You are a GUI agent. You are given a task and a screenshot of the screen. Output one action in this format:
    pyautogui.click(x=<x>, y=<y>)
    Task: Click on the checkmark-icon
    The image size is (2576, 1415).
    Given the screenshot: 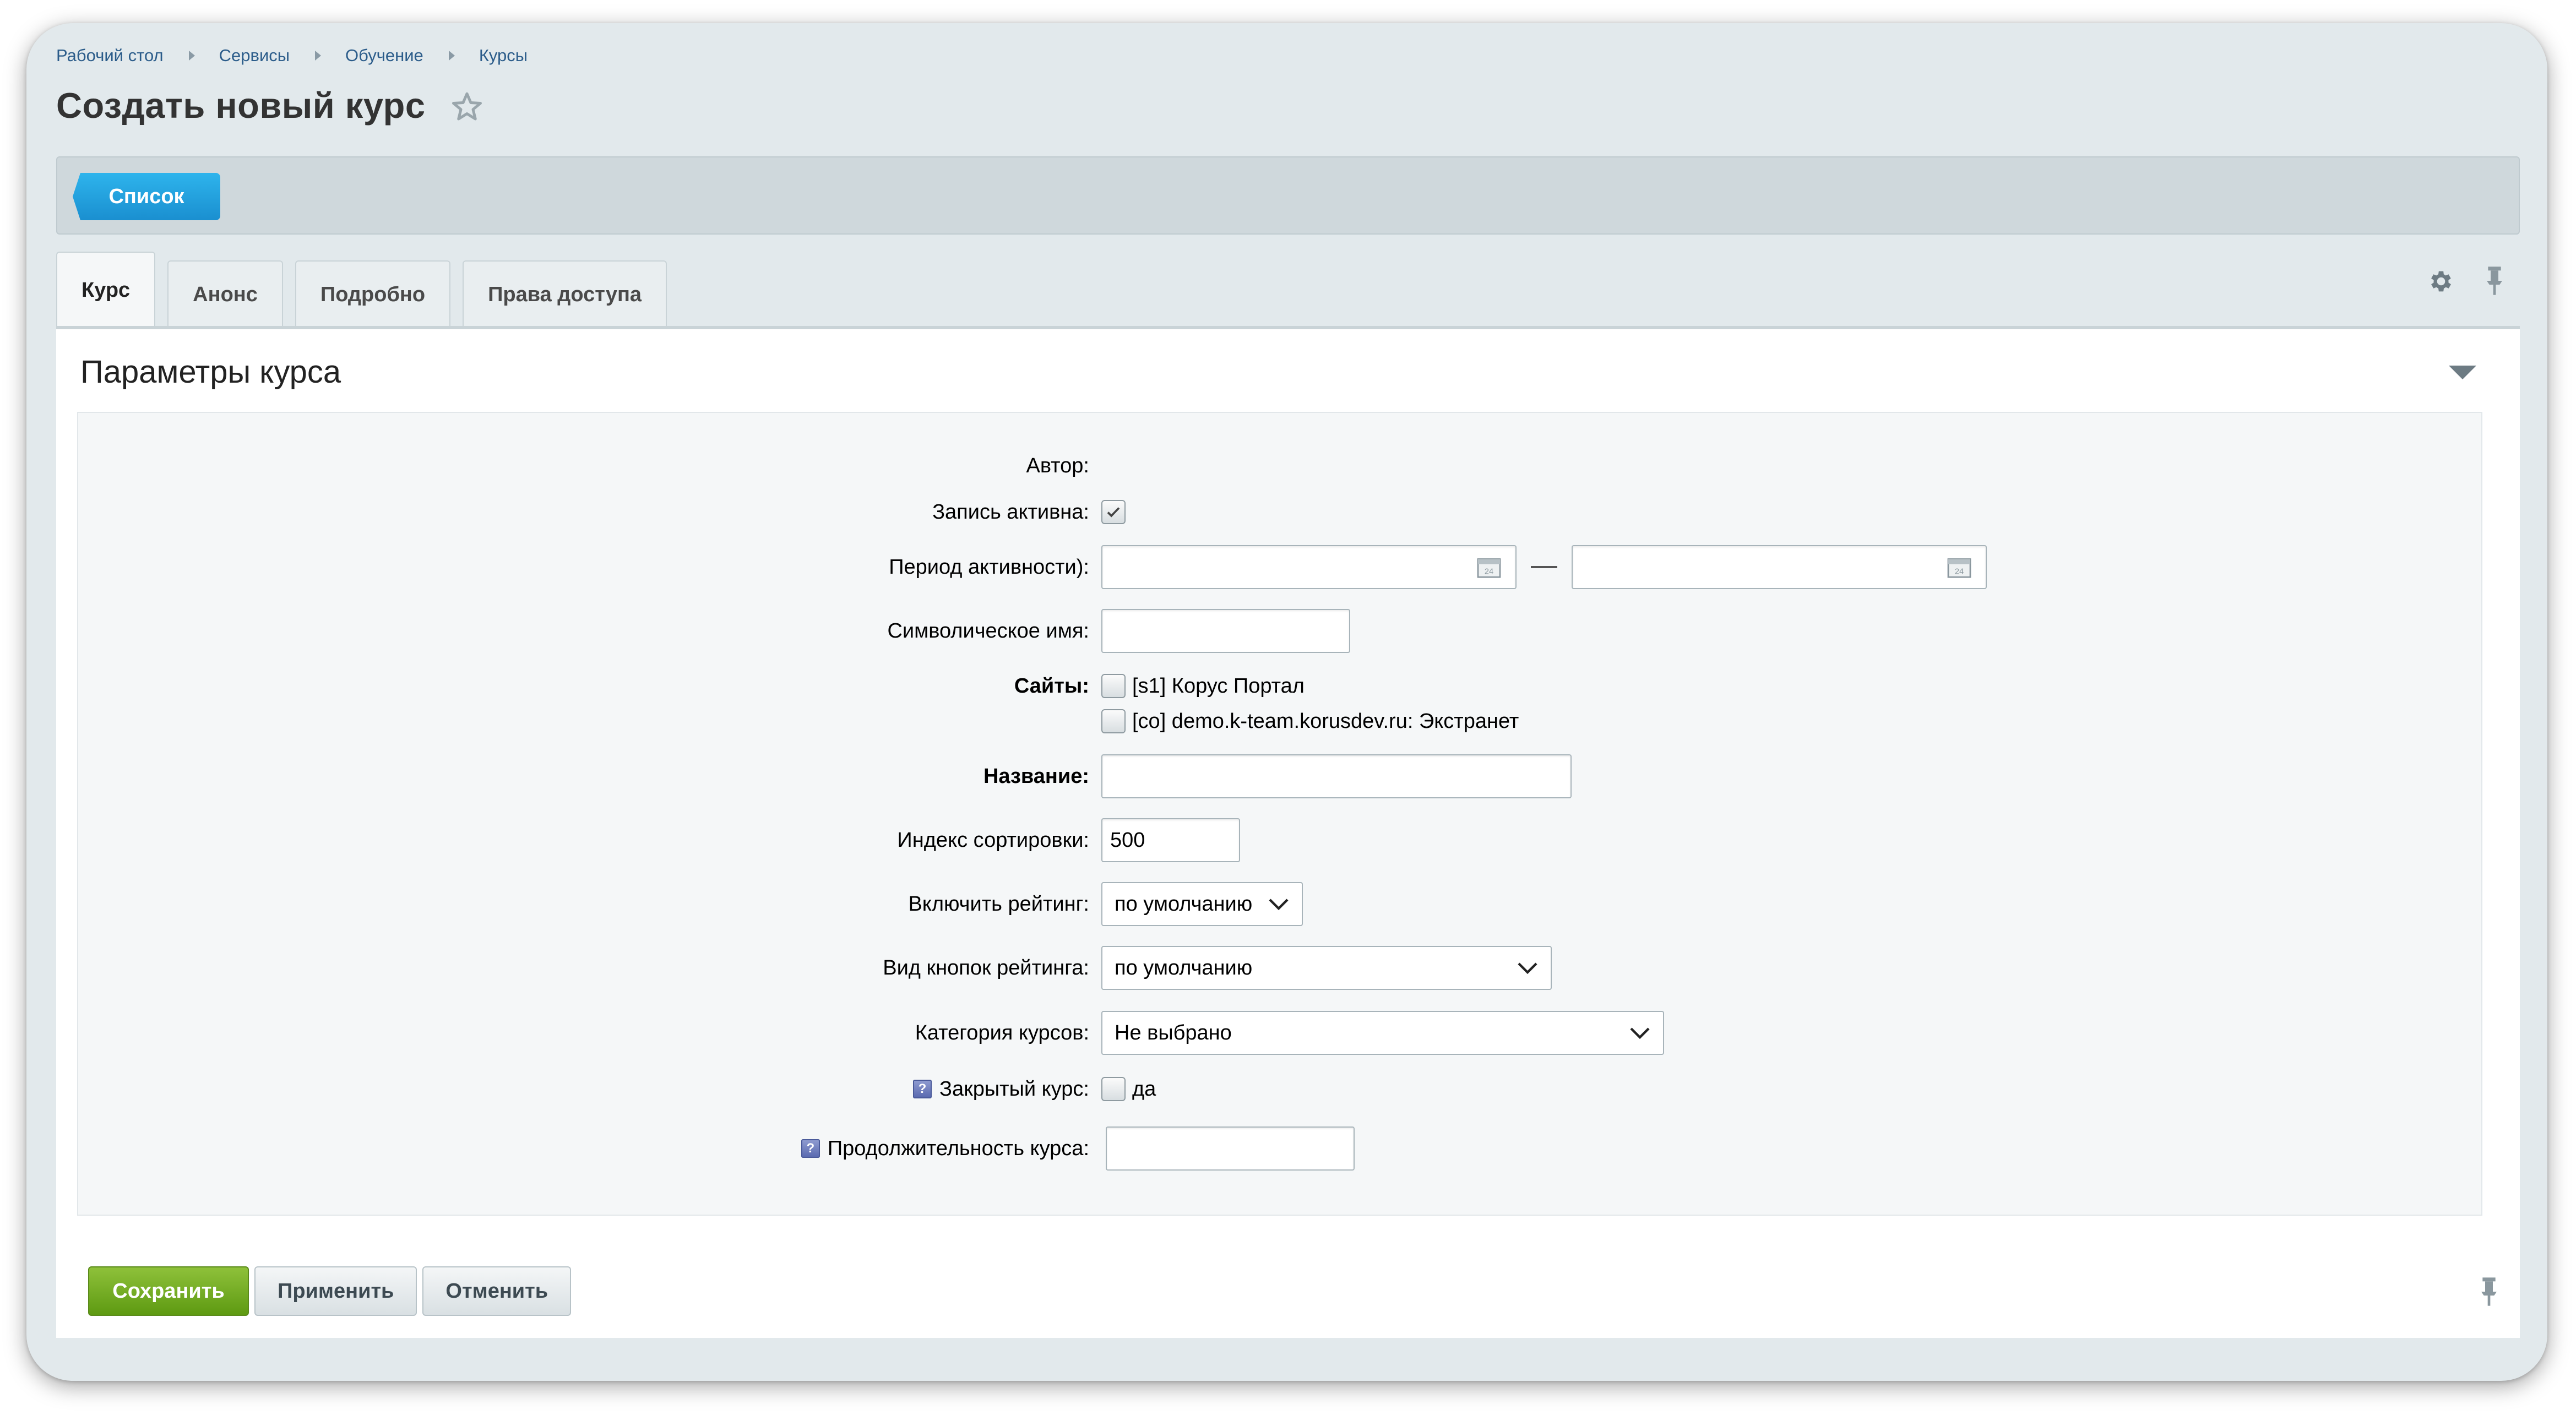 What is the action you would take?
    pyautogui.click(x=1113, y=512)
    